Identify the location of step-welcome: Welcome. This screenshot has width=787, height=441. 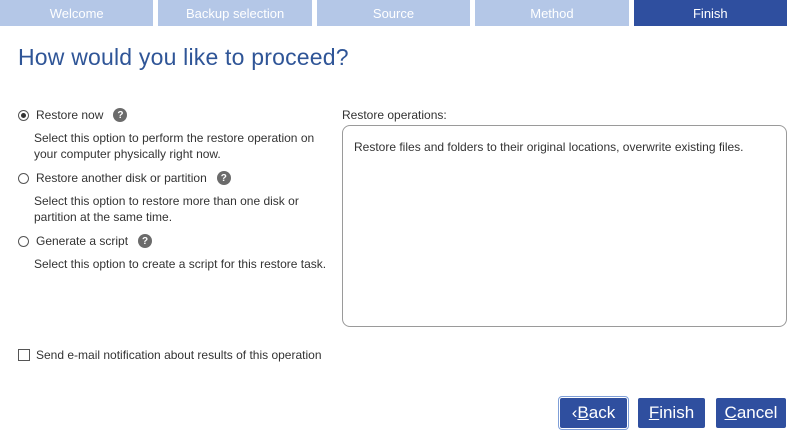
(77, 13).